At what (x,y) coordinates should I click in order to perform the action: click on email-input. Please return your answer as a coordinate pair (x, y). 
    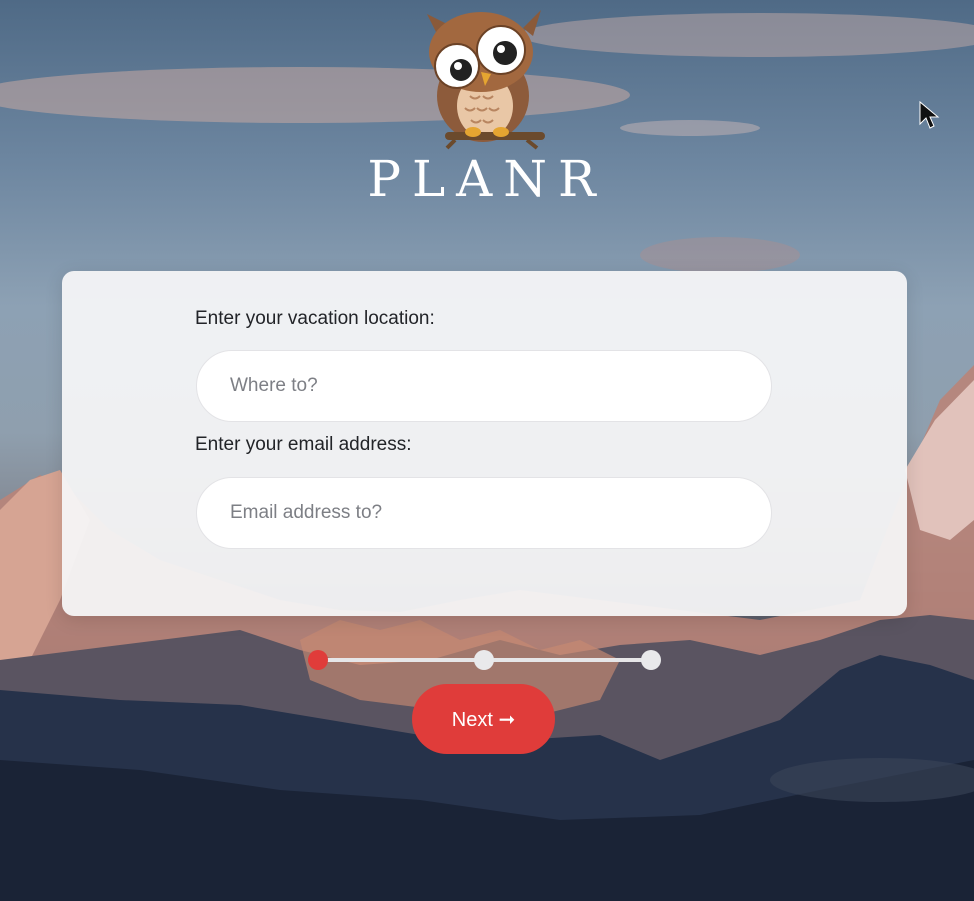
    Looking at the image, I should click on (484, 513).